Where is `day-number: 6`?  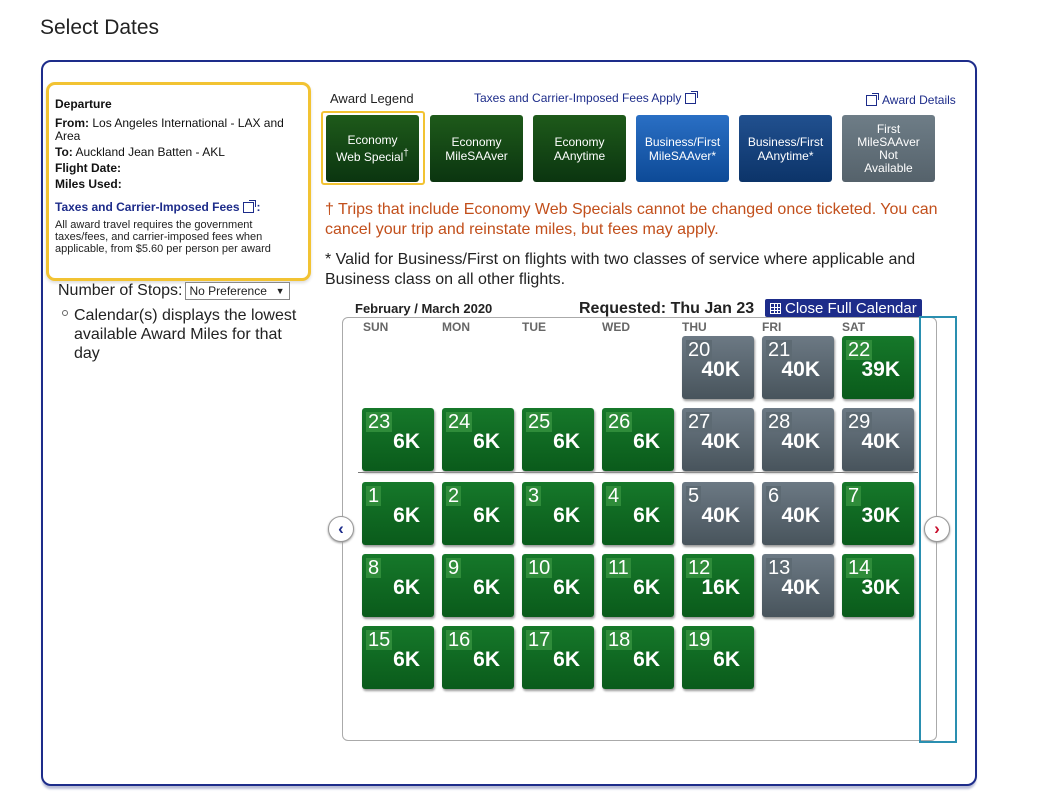
day-number: 6 is located at coordinates (774, 496).